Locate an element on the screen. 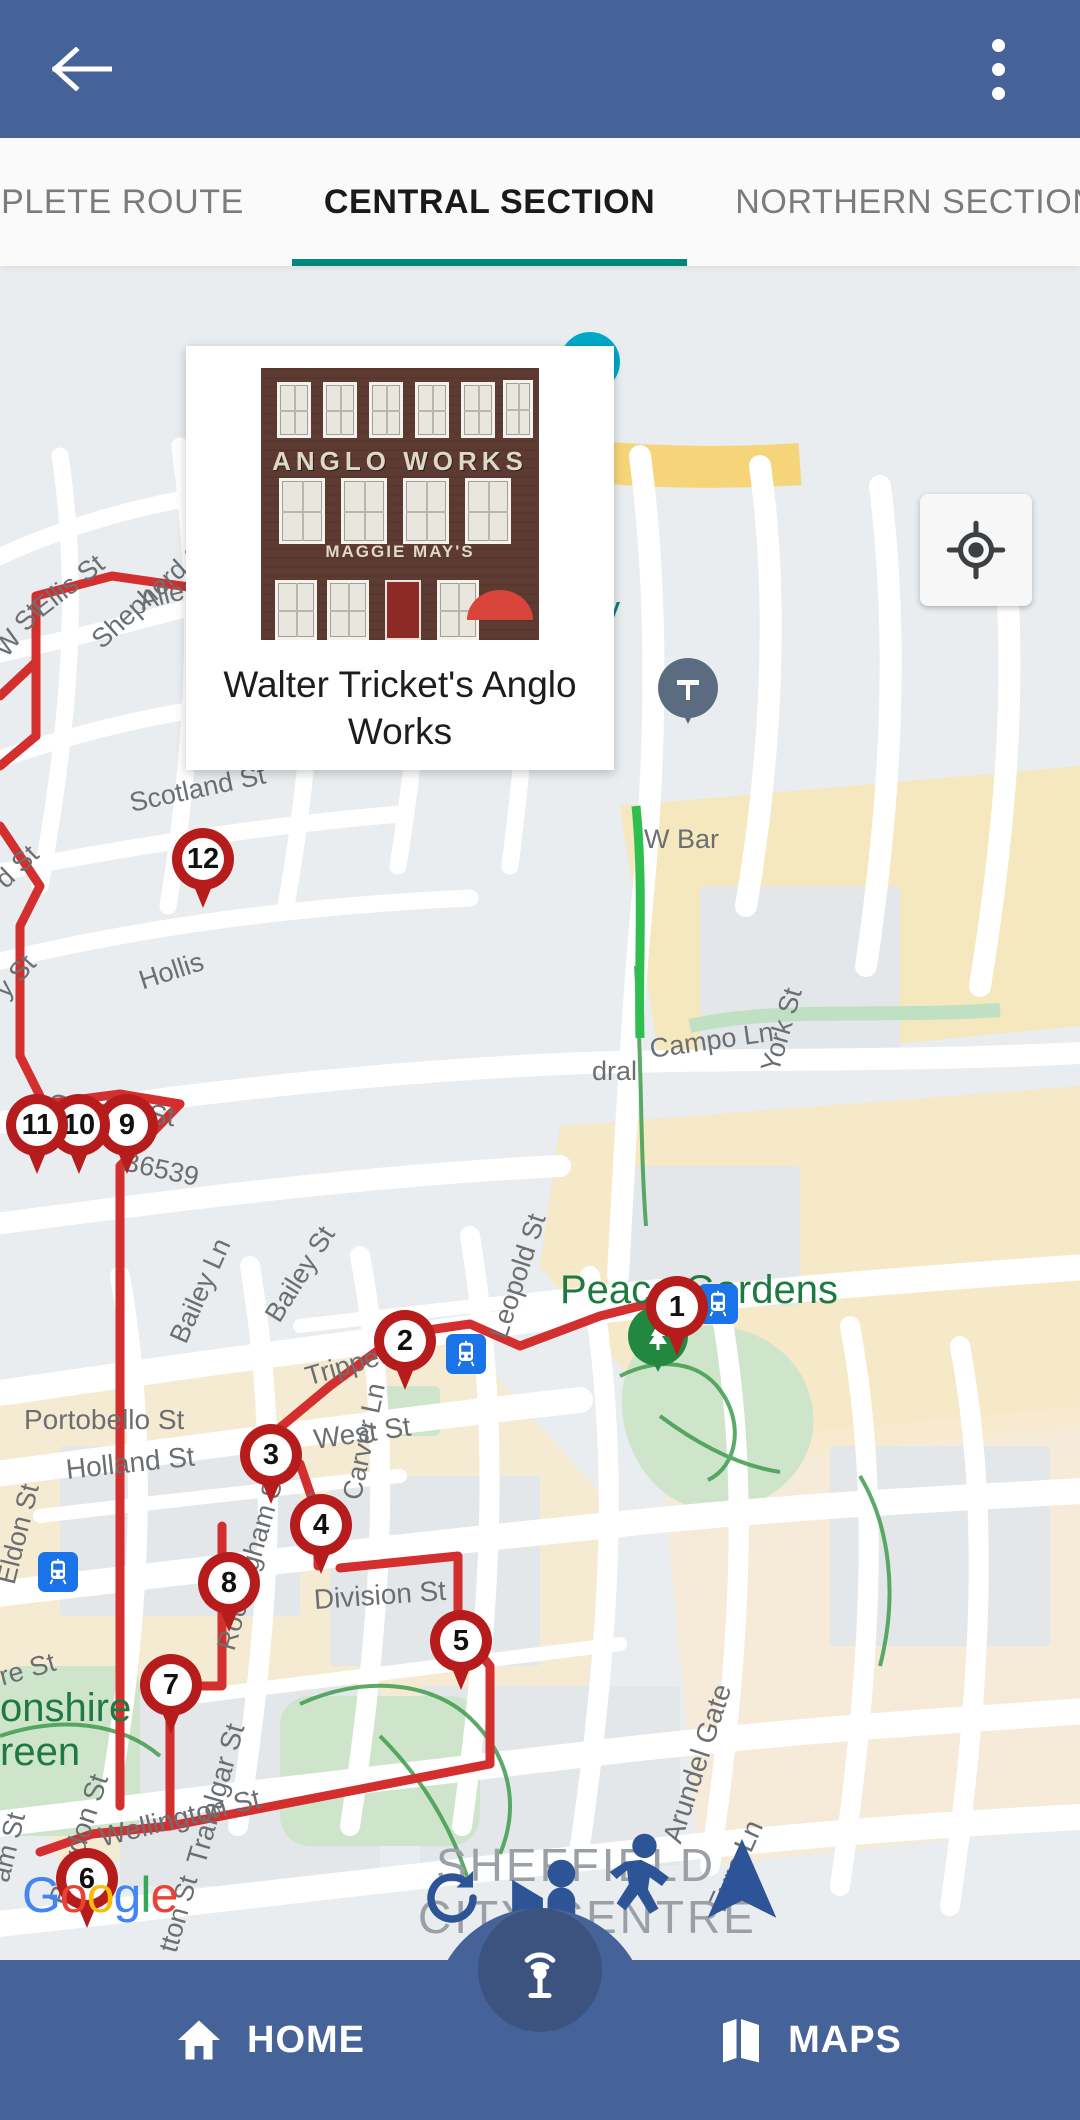  museum-icon is located at coordinates (688, 690).